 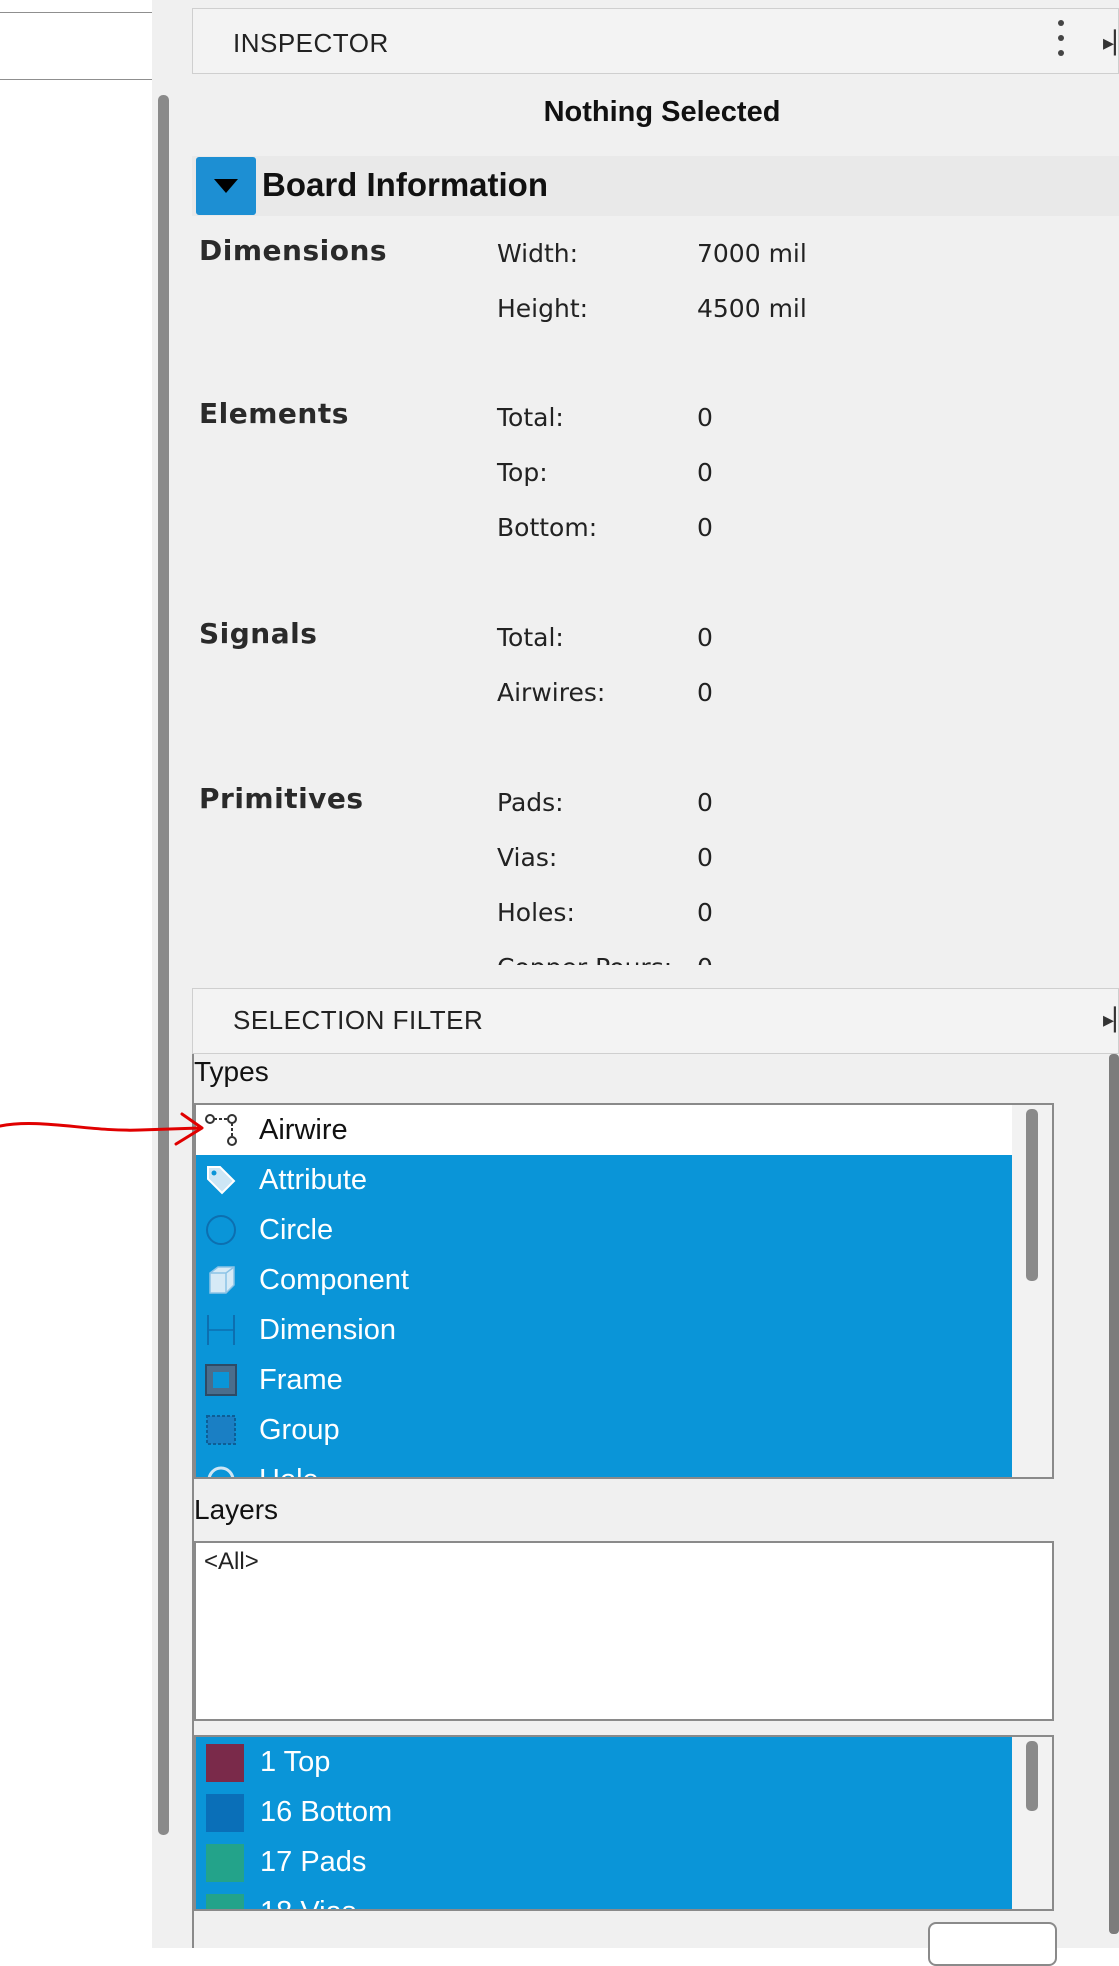 I want to click on layer-item: 1 Top, so click(x=605, y=1762).